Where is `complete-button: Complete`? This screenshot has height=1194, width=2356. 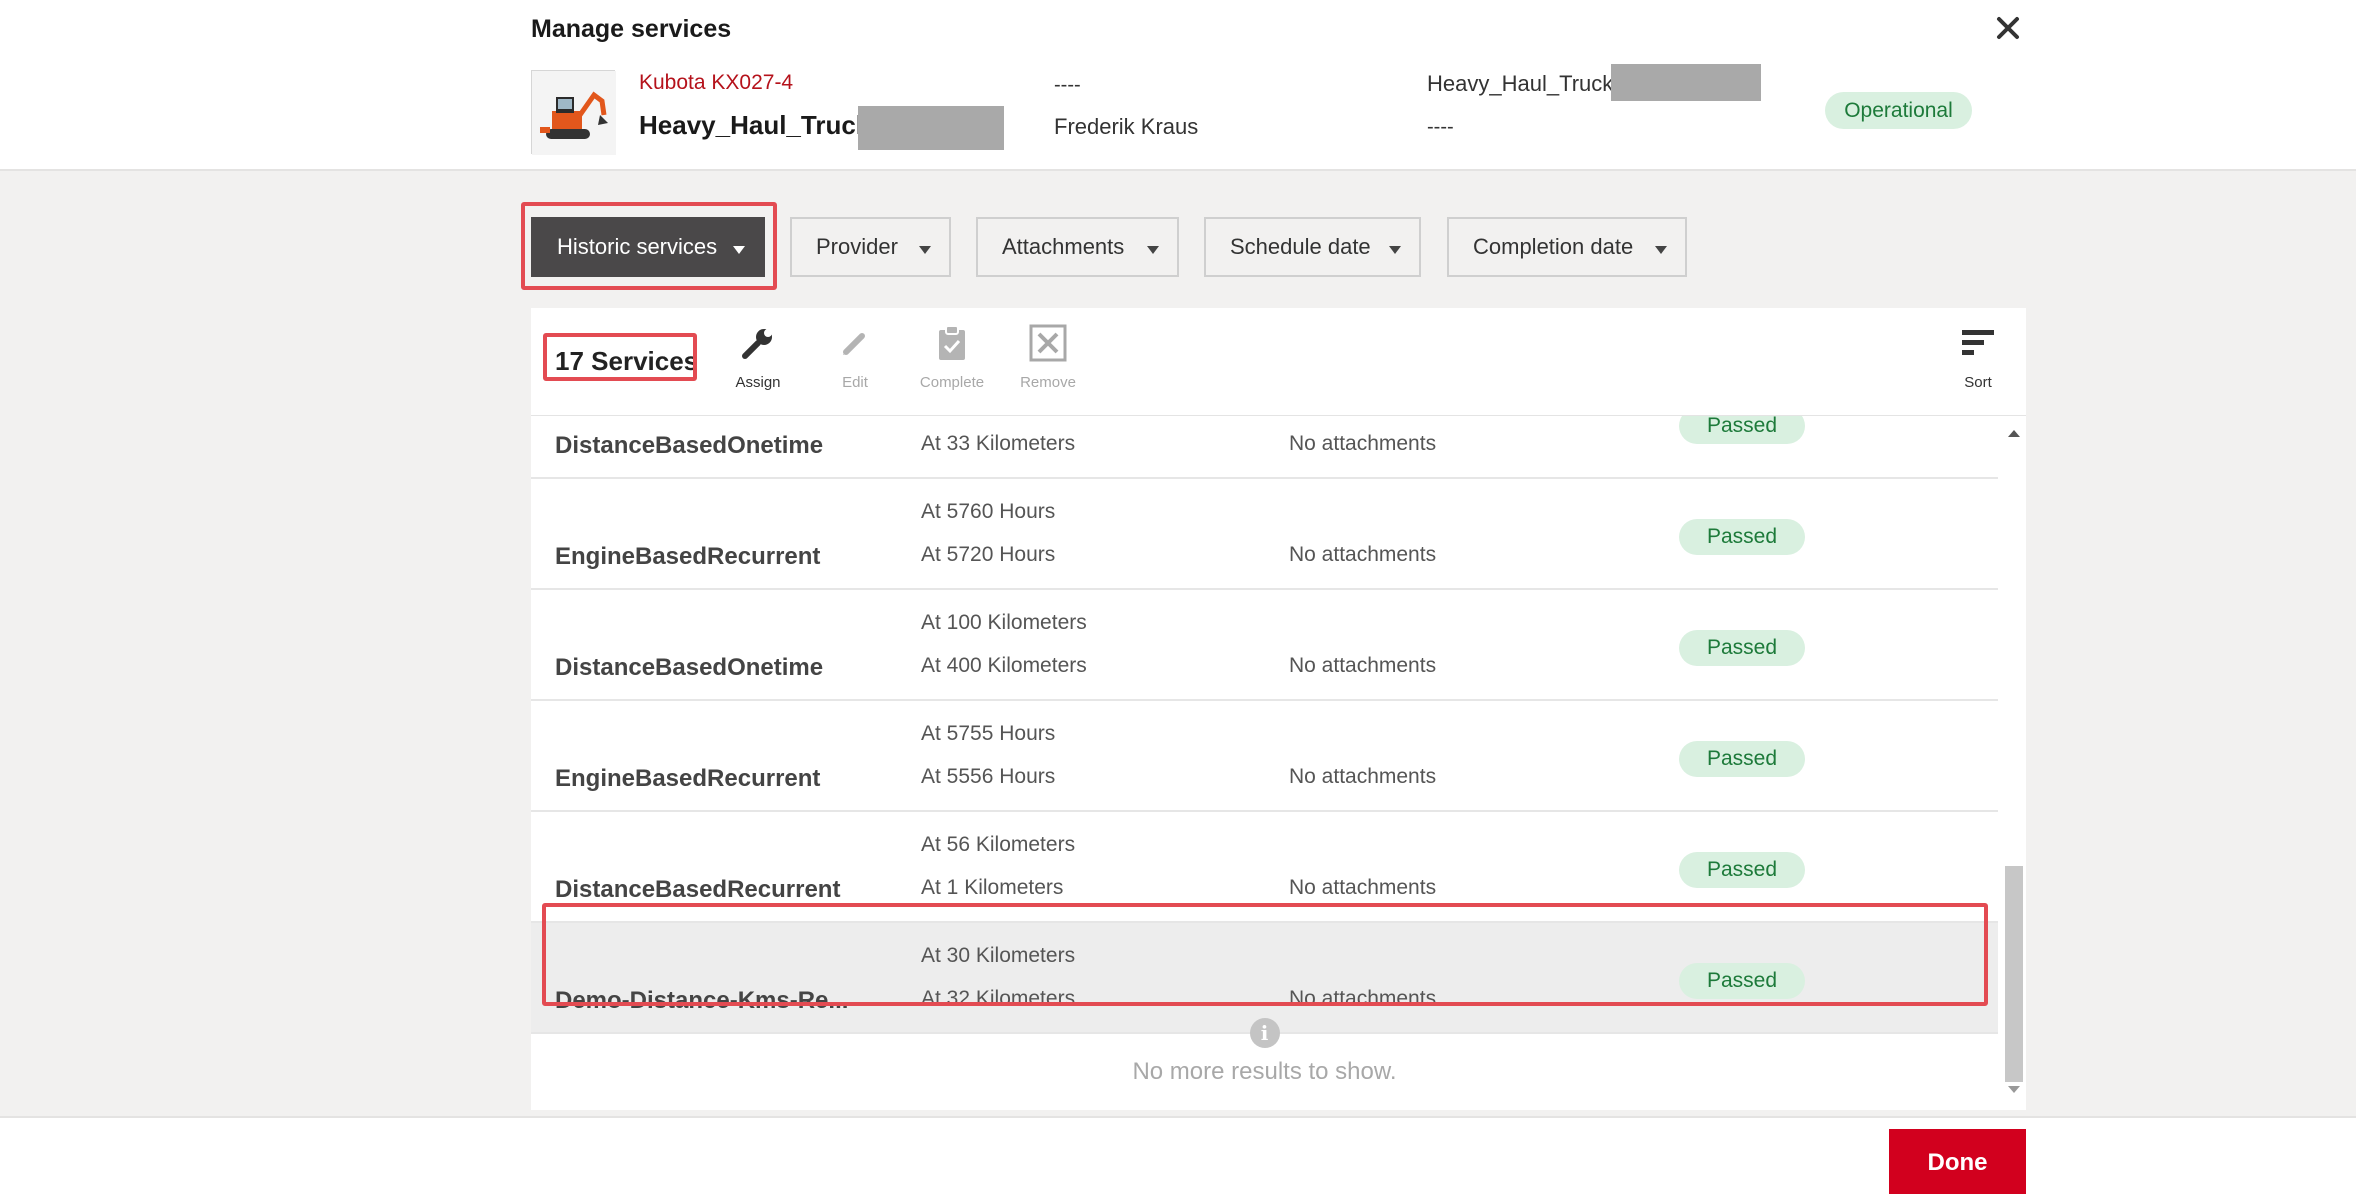
complete-button: Complete is located at coordinates (952, 356).